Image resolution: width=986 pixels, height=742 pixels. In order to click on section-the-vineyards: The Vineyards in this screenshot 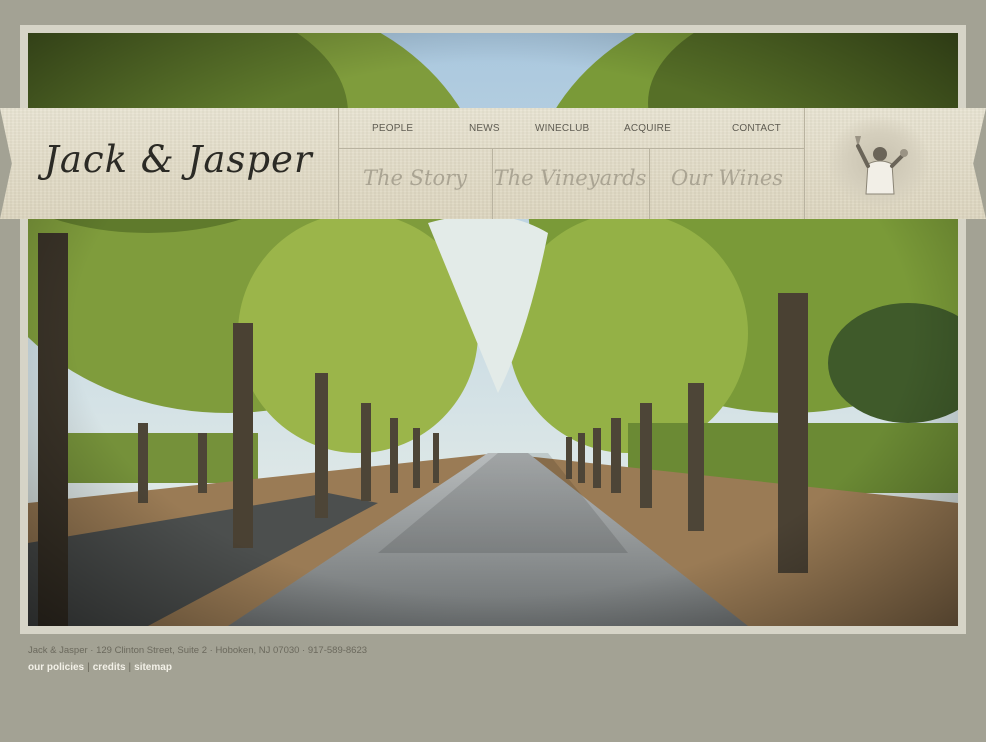, I will do `click(570, 178)`.